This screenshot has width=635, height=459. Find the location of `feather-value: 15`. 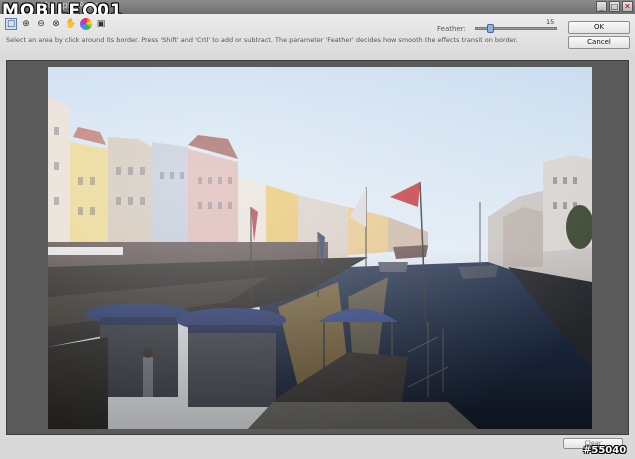

feather-value: 15 is located at coordinates (550, 22).